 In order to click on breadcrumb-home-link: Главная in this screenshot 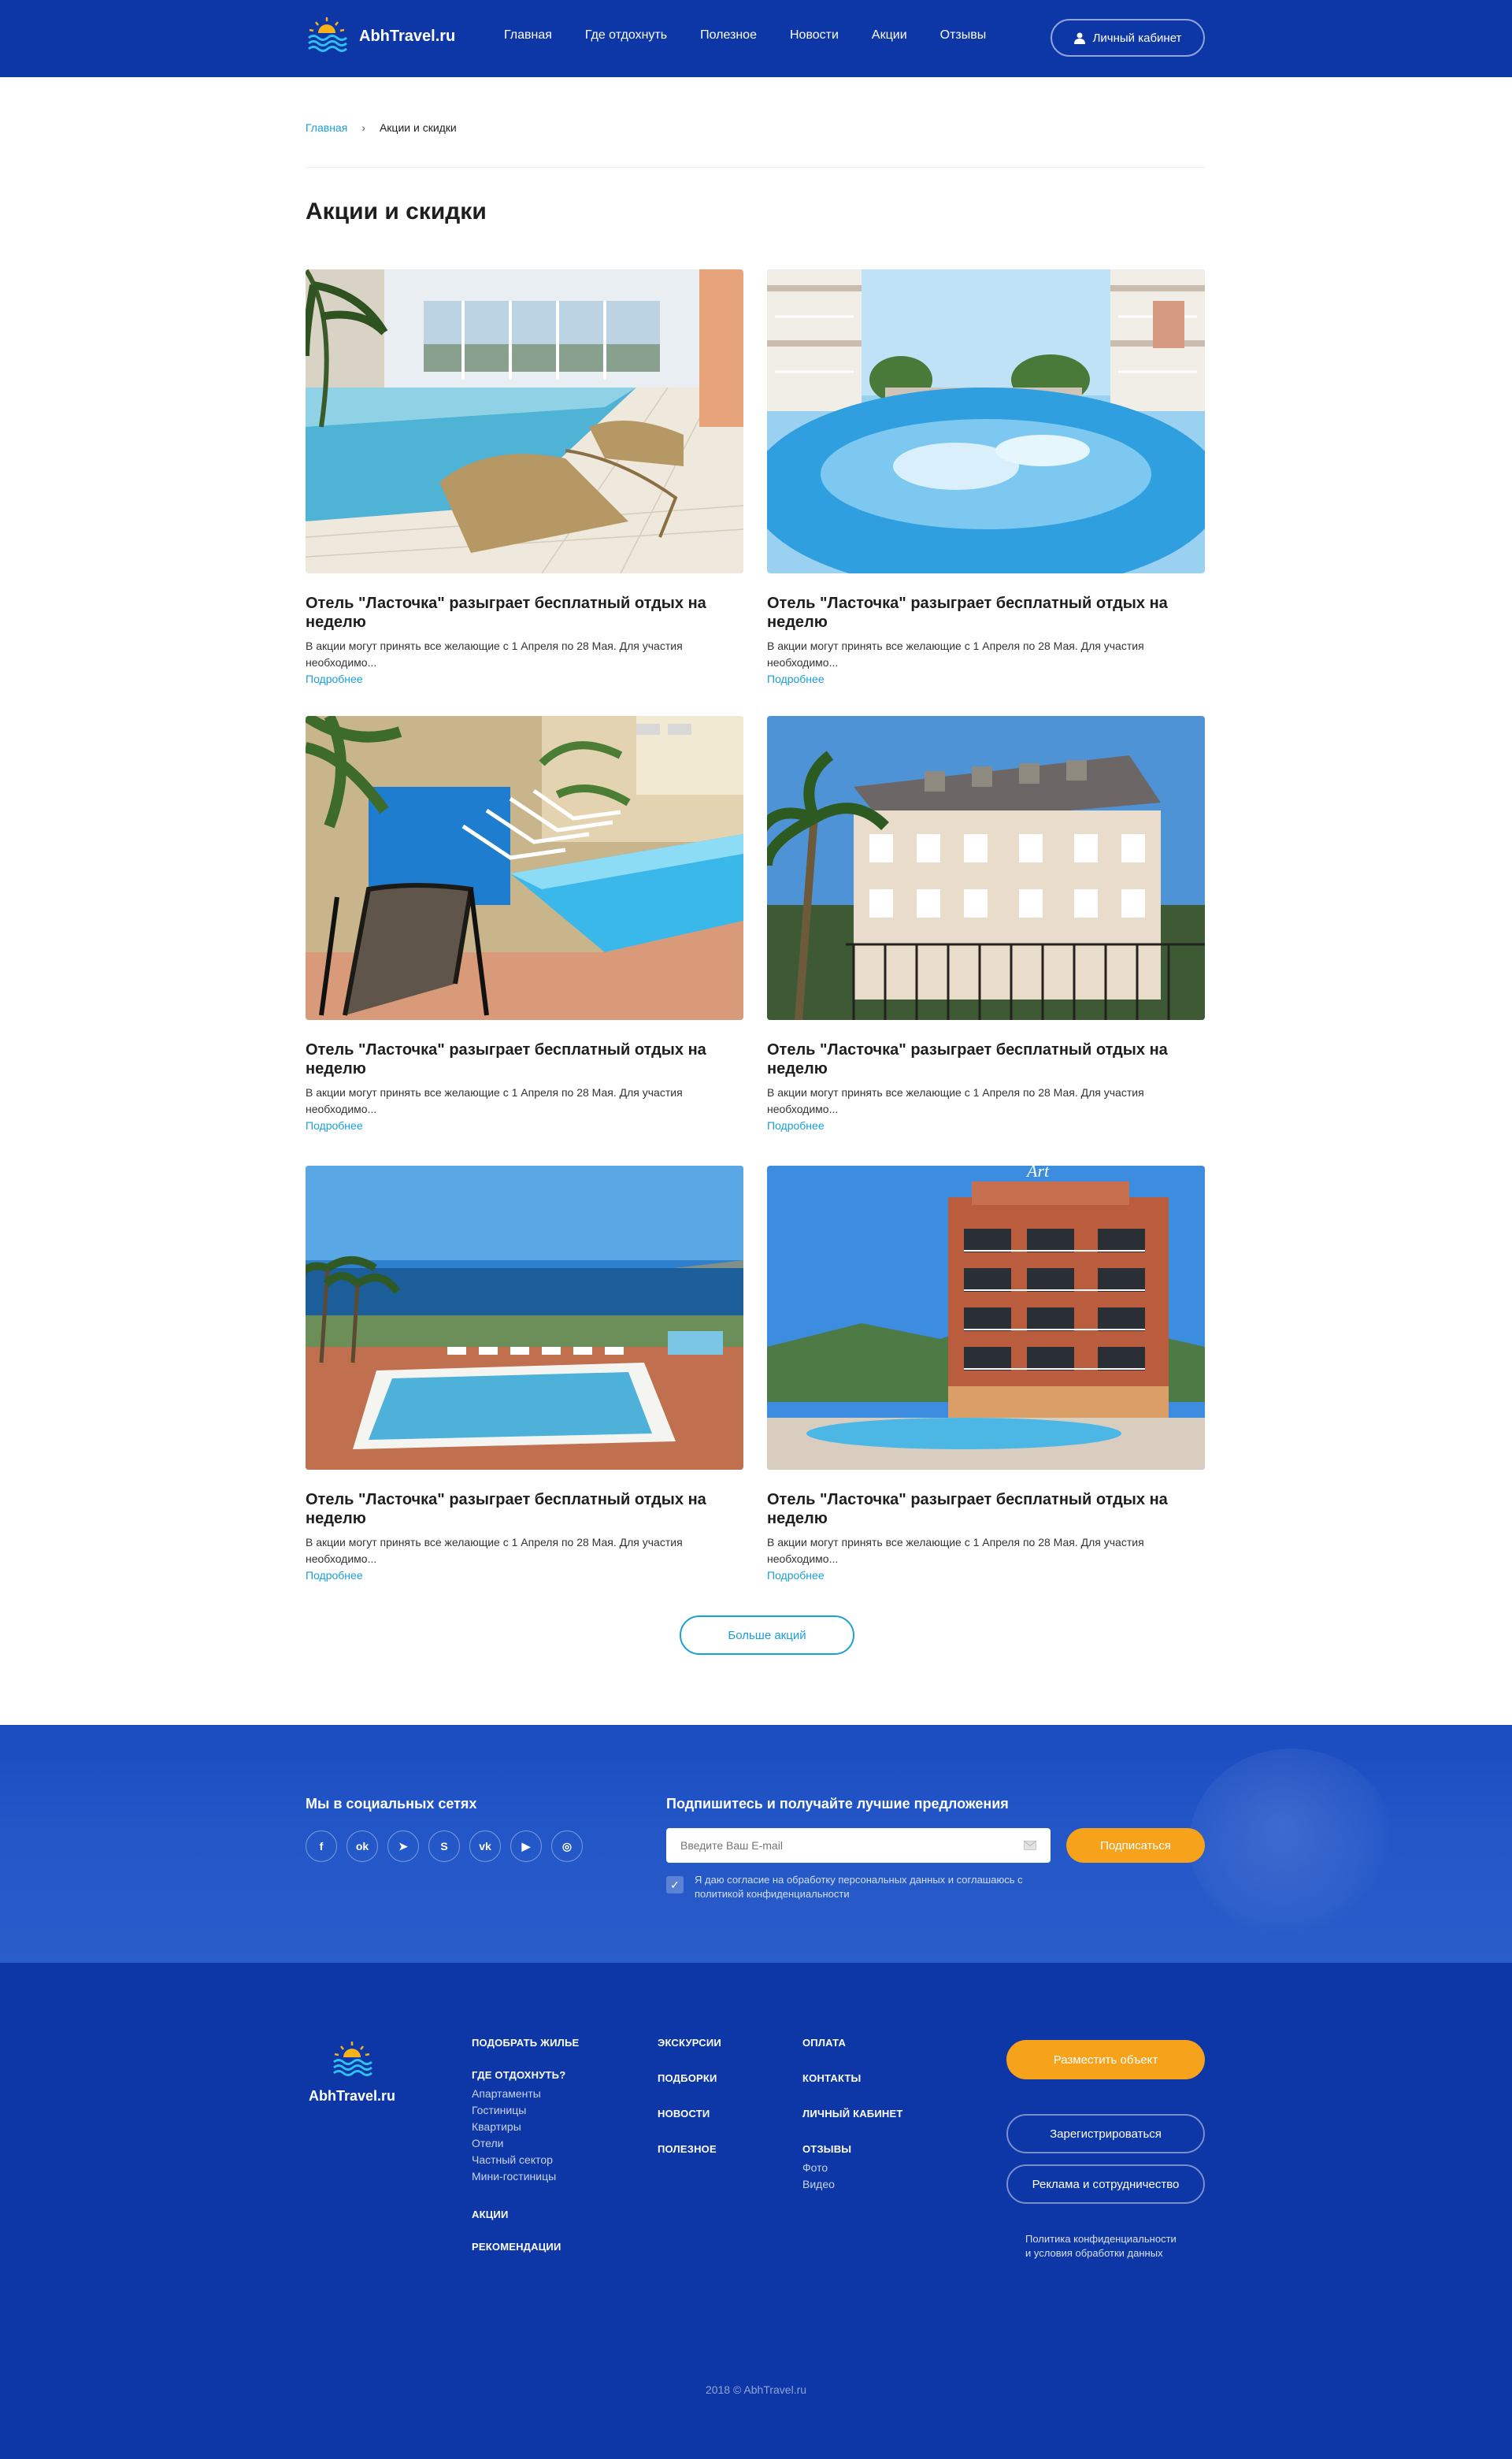, I will do `click(326, 127)`.